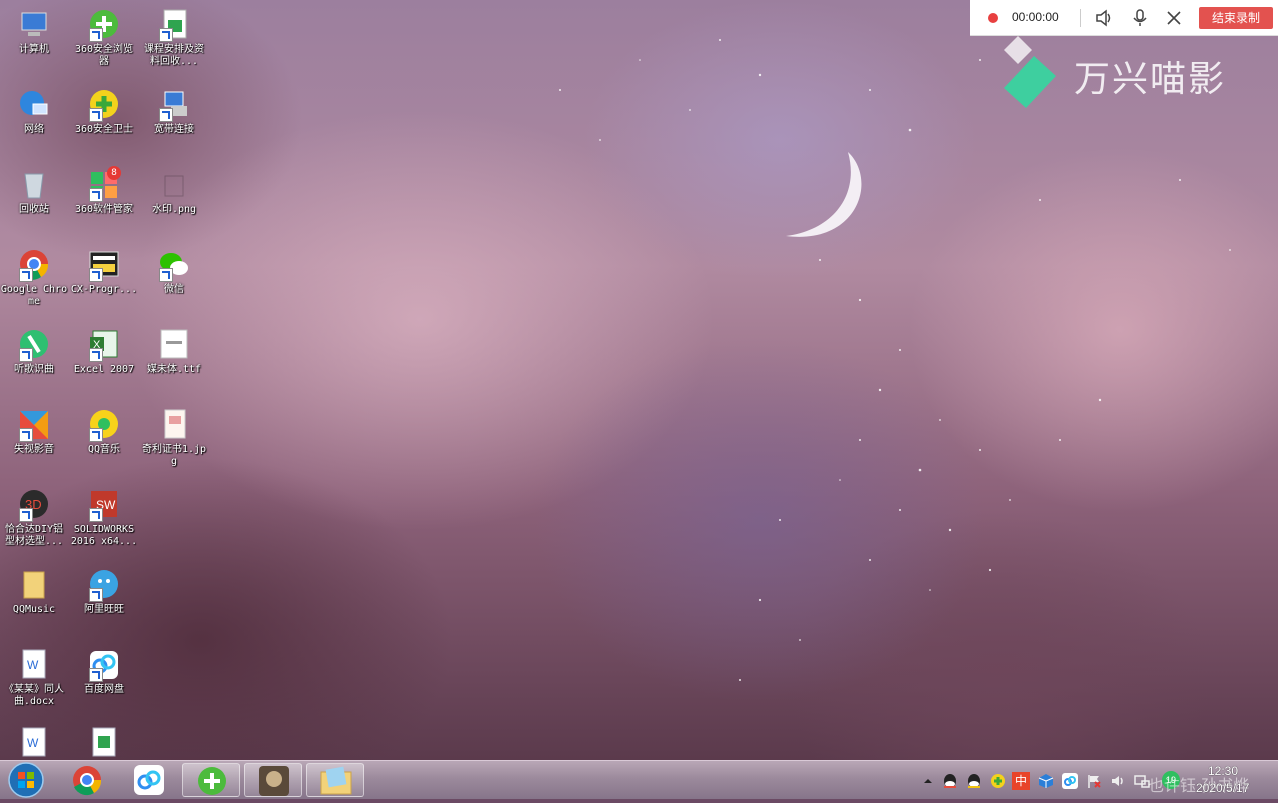 The width and height of the screenshot is (1278, 803). Describe the element at coordinates (104, 55) in the screenshot. I see `desktop-icon-label: 360安全浏览器` at that location.